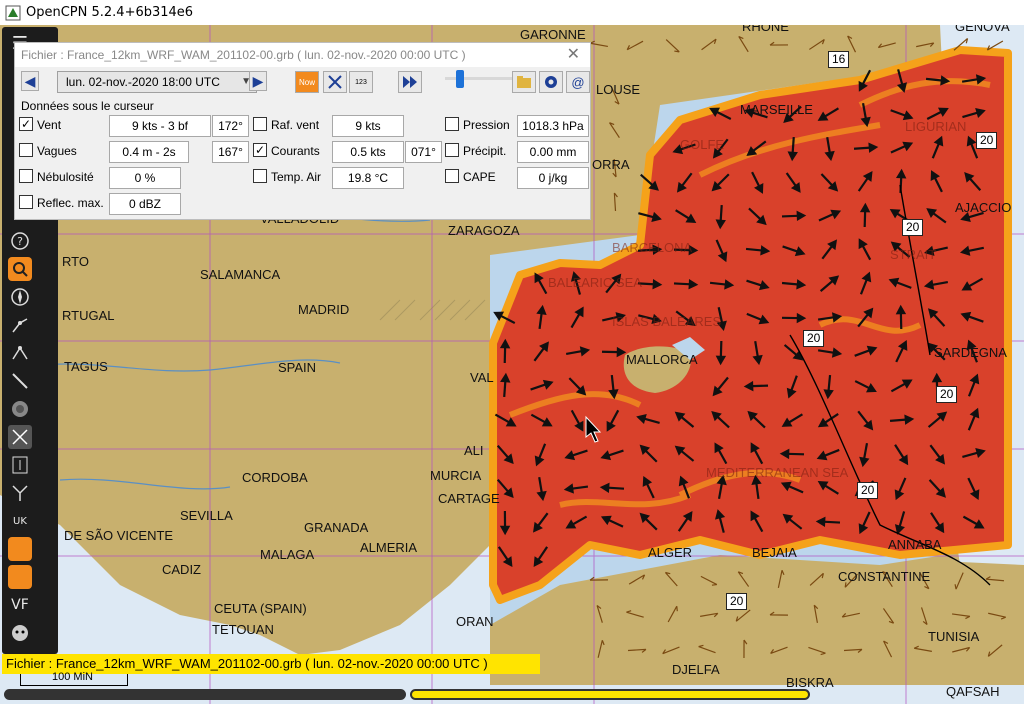 Image resolution: width=1024 pixels, height=704 pixels. Describe the element at coordinates (49, 125) in the screenshot. I see `vent-label: Vent` at that location.